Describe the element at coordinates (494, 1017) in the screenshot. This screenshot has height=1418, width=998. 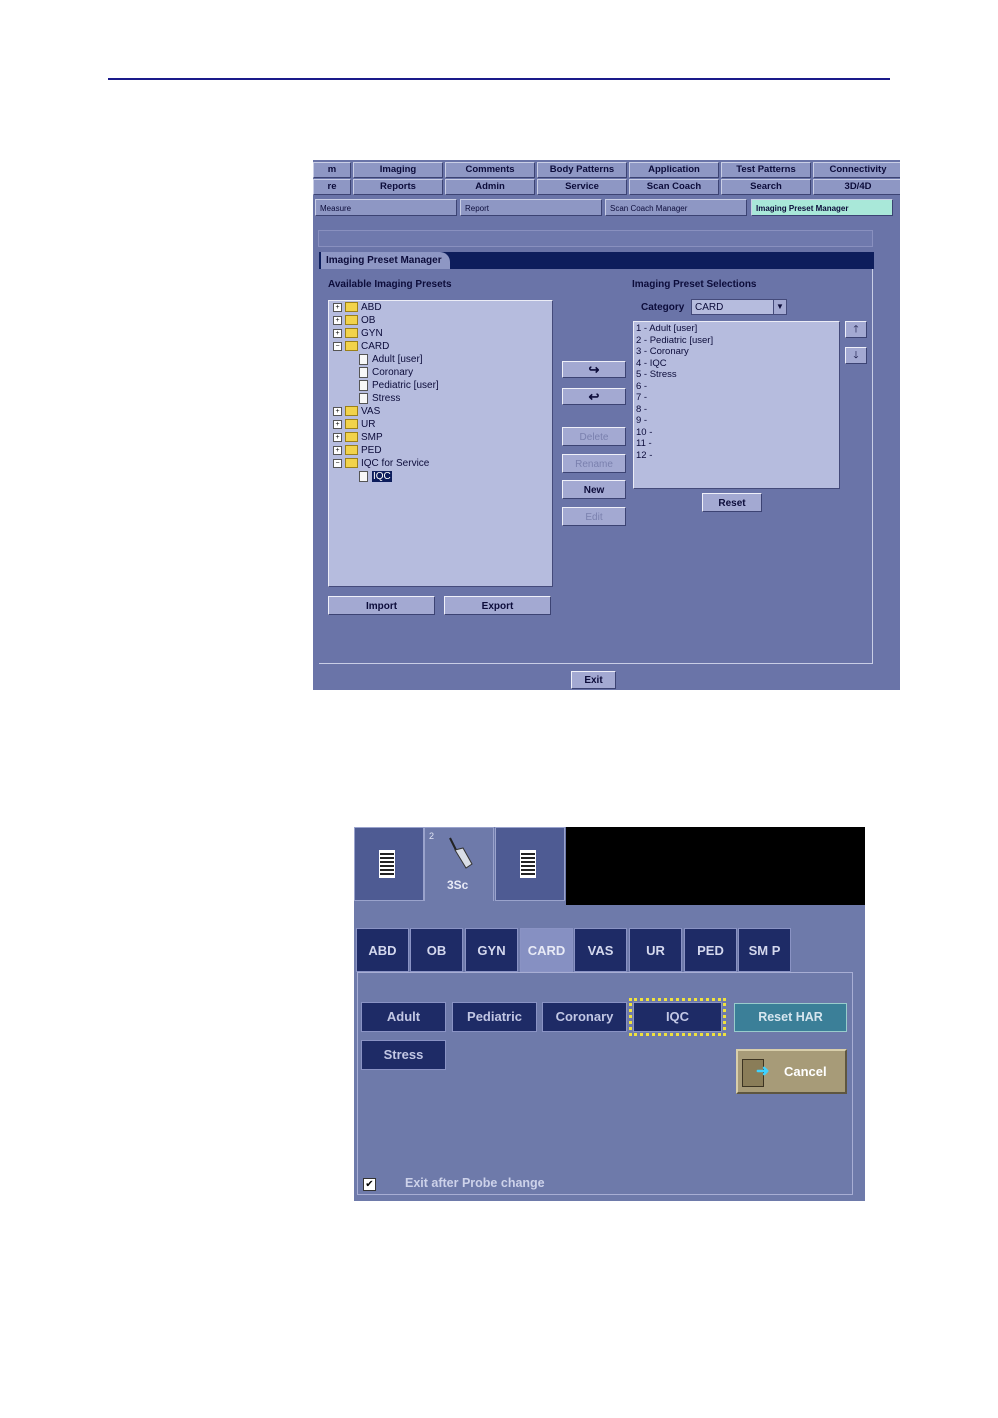
I see `preset-pediatric-button: Pediatric` at that location.